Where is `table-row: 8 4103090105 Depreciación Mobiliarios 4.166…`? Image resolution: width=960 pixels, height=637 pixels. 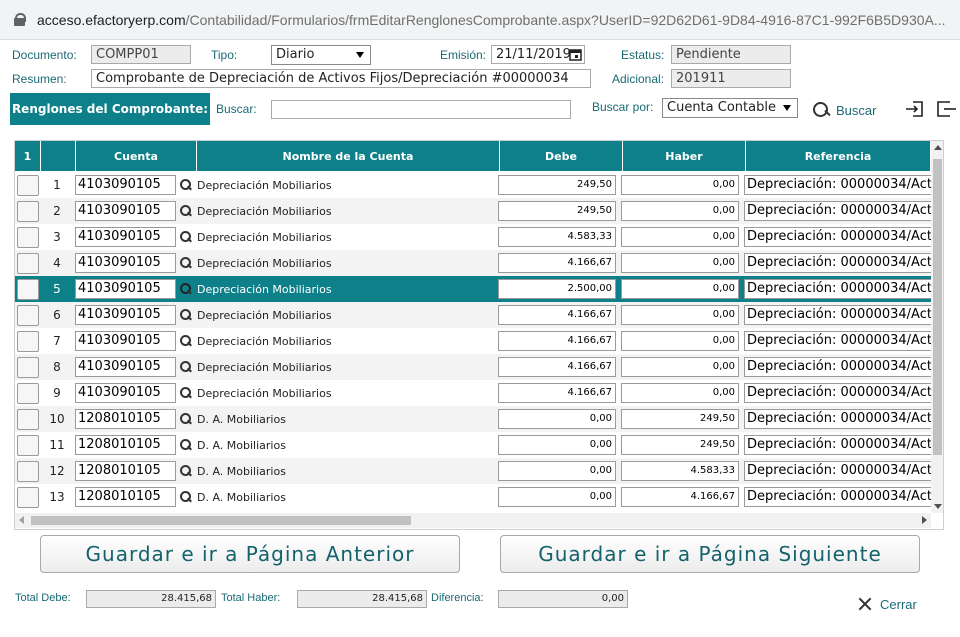 table-row: 8 4103090105 Depreciación Mobiliarios 4.166… is located at coordinates (474, 367).